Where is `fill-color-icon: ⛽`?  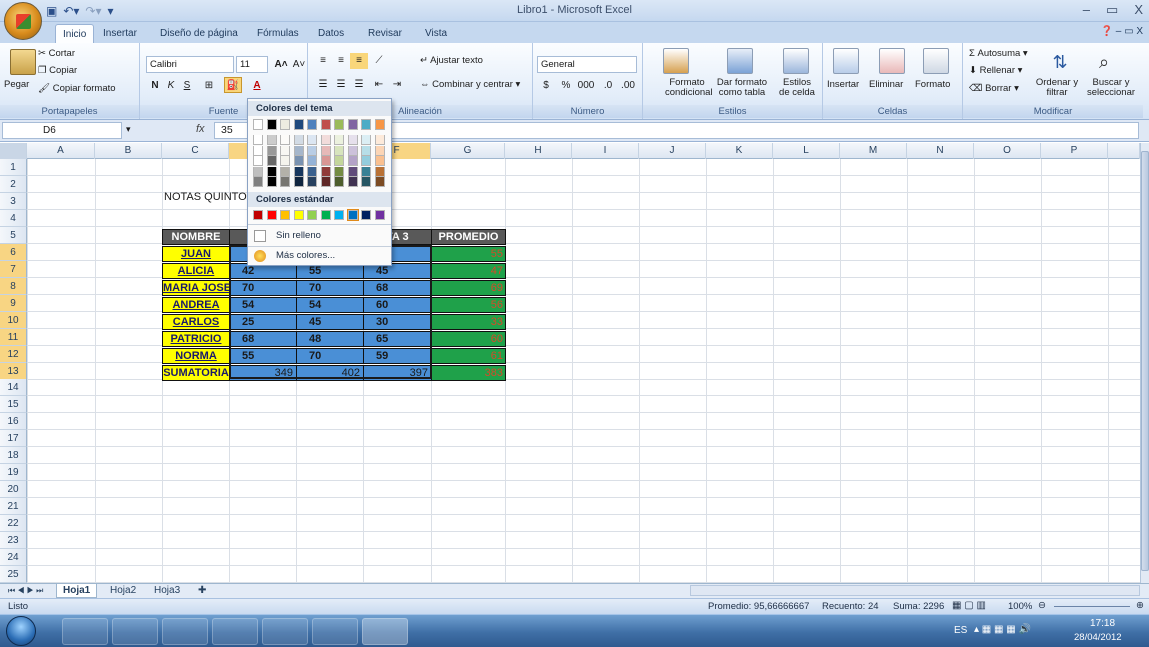
fill-color-icon: ⛽ is located at coordinates (233, 85).